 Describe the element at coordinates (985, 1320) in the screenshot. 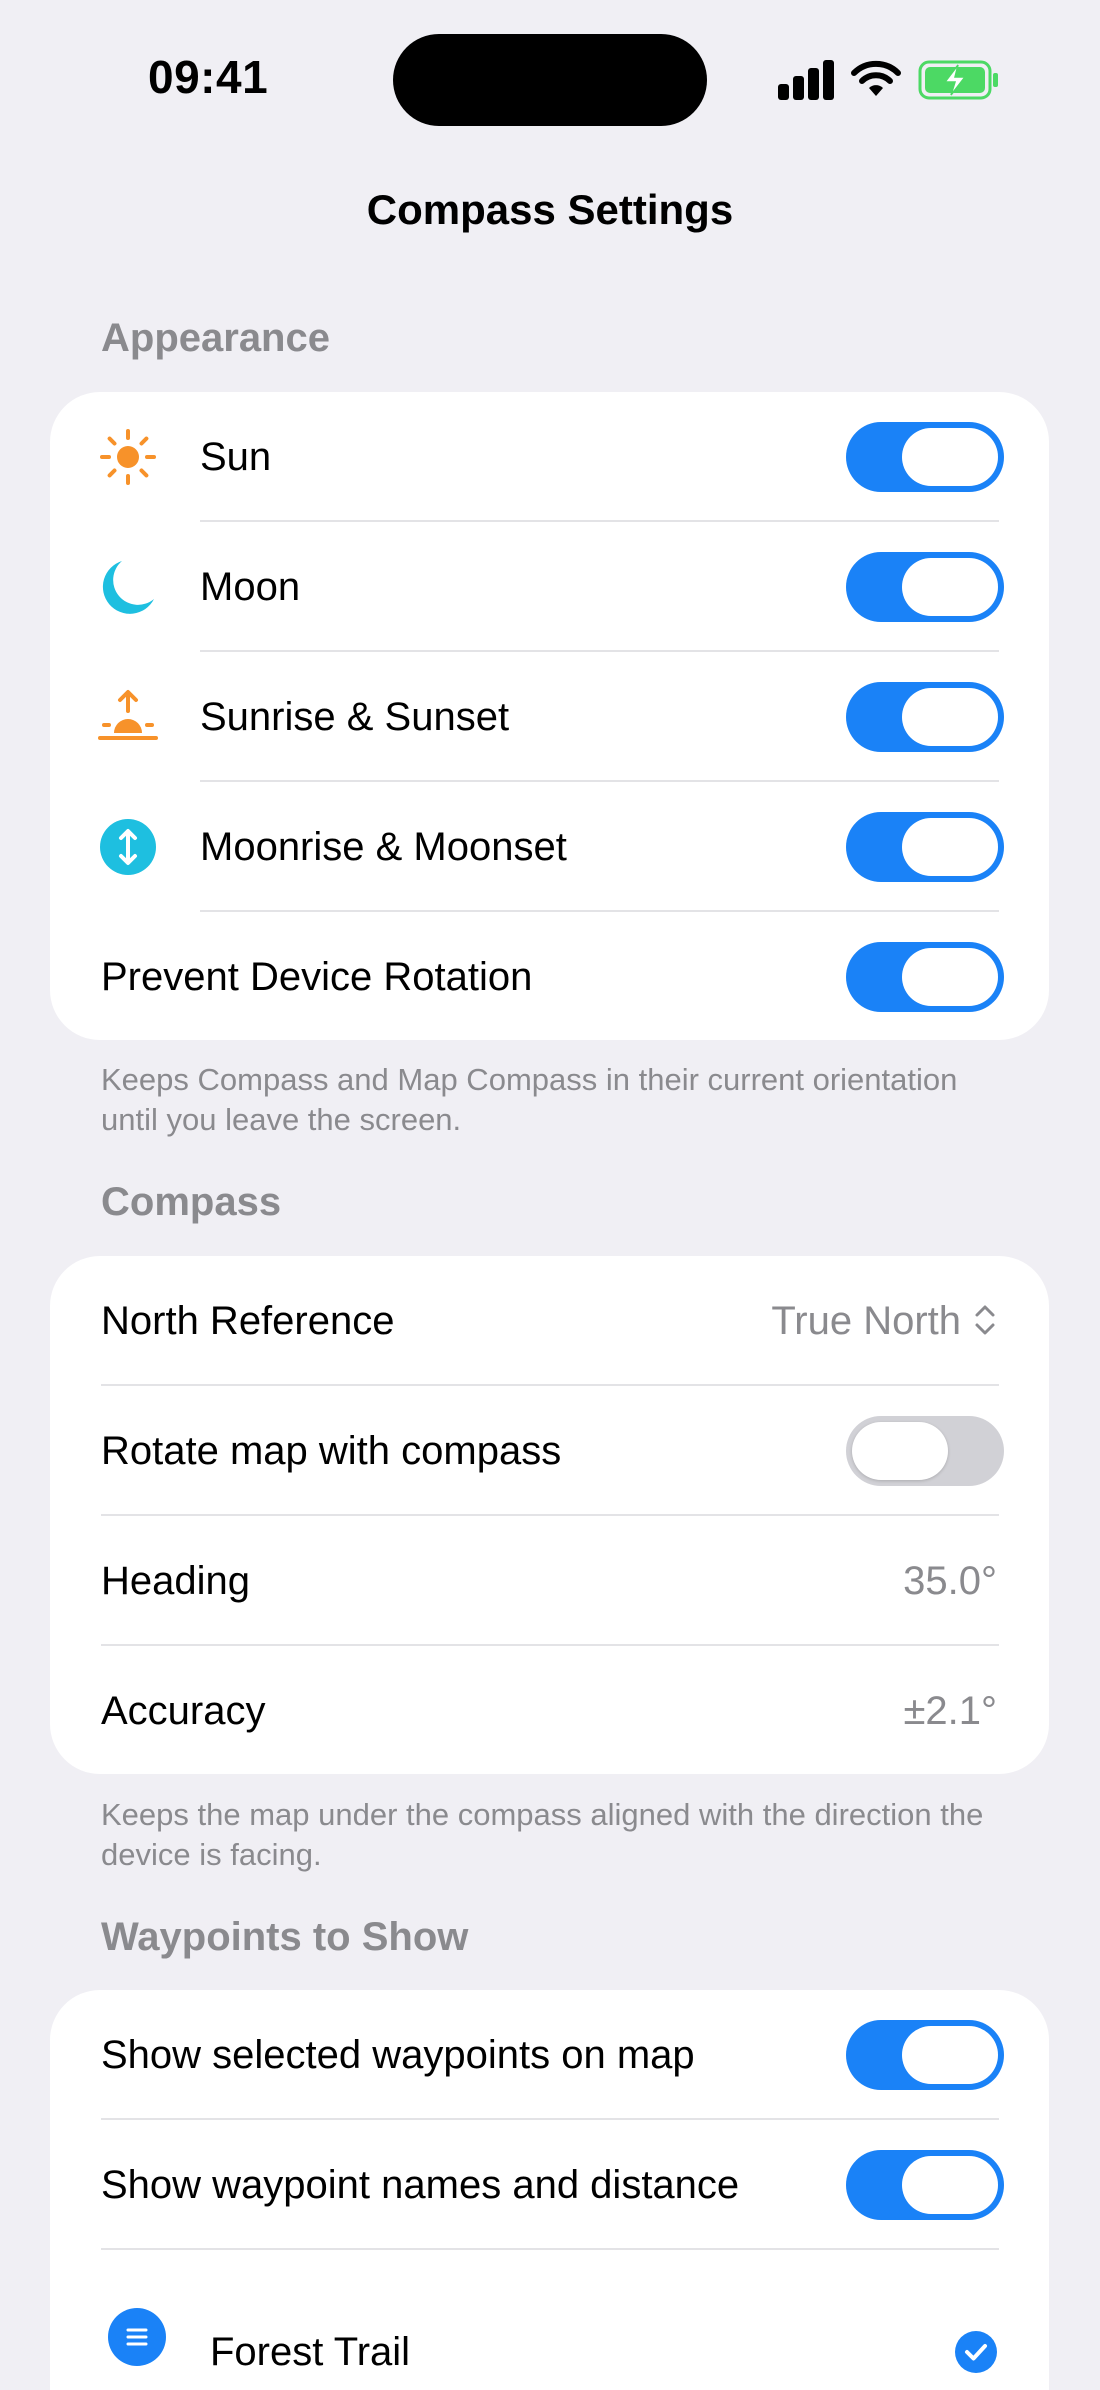

I see `chevron-updown-icon` at that location.